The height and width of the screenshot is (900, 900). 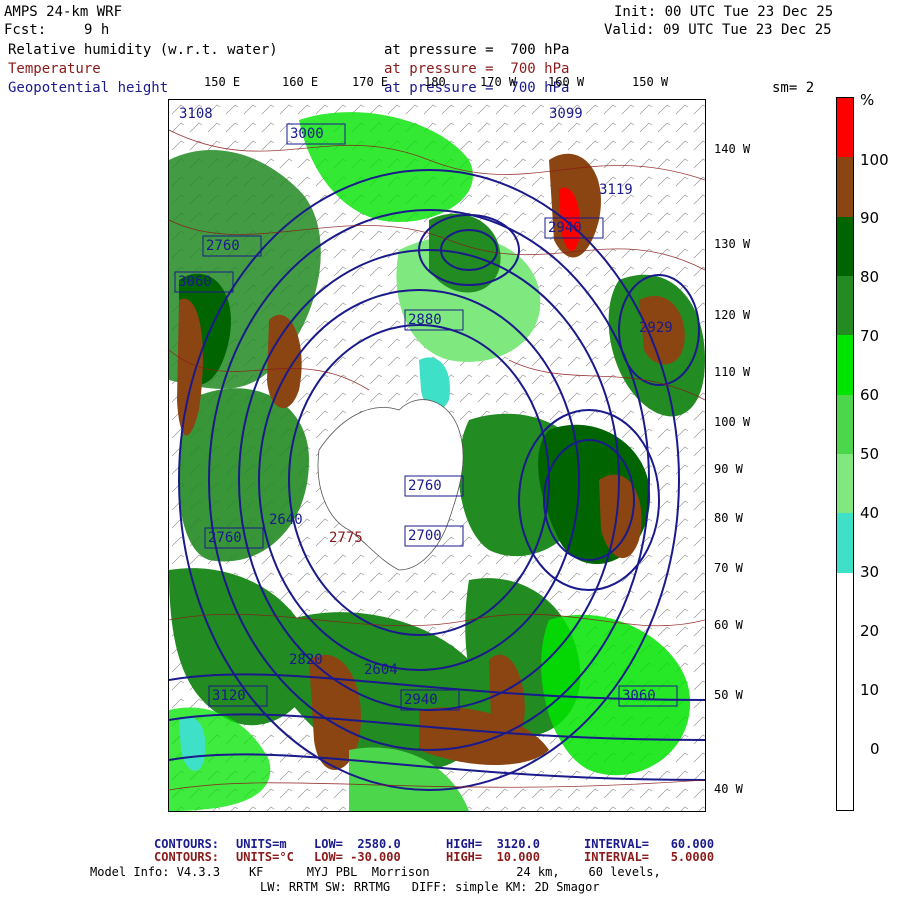 What do you see at coordinates (370, 82) in the screenshot?
I see `lon-top-label: 170 E` at bounding box center [370, 82].